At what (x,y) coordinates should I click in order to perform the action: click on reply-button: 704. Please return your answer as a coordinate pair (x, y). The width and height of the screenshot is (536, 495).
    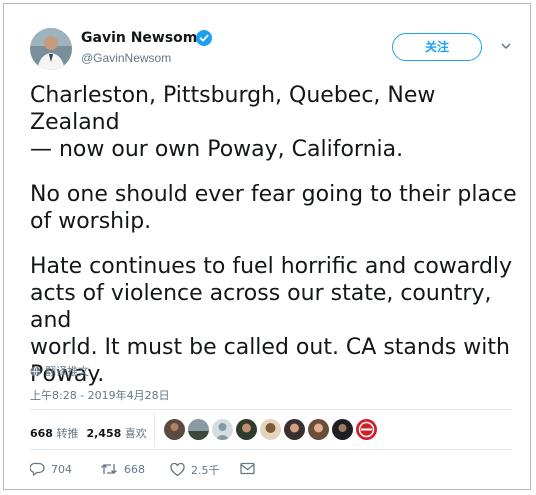
    Looking at the image, I should click on (51, 469).